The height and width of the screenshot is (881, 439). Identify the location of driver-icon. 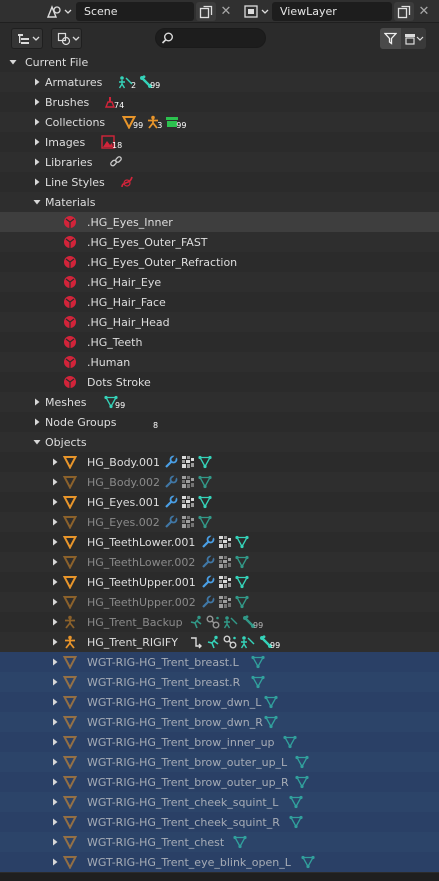
(196, 642).